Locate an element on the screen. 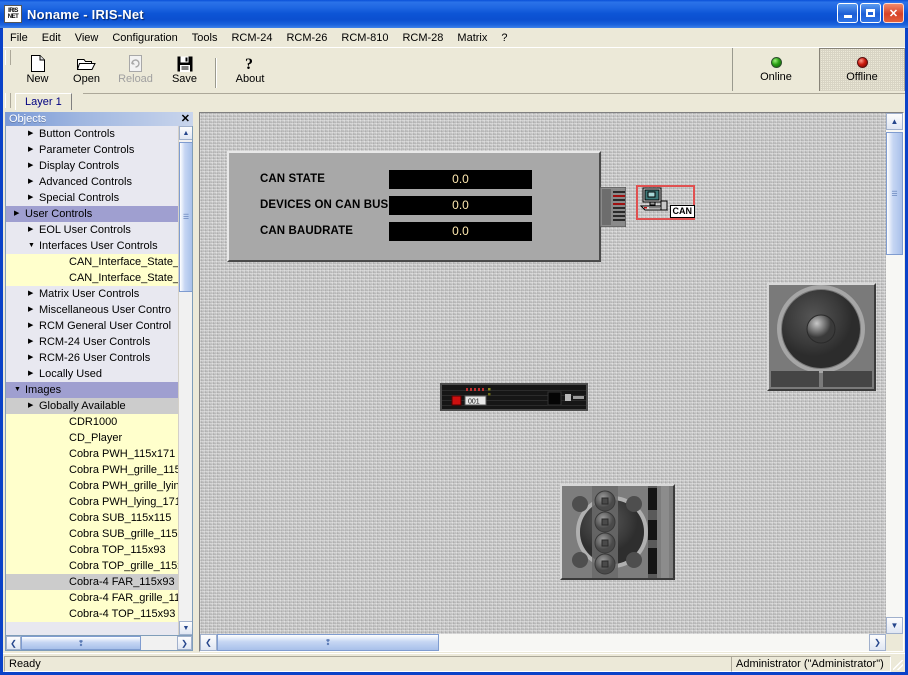 This screenshot has width=908, height=675. objects-hscroll-track: ❢ is located at coordinates (99, 643).